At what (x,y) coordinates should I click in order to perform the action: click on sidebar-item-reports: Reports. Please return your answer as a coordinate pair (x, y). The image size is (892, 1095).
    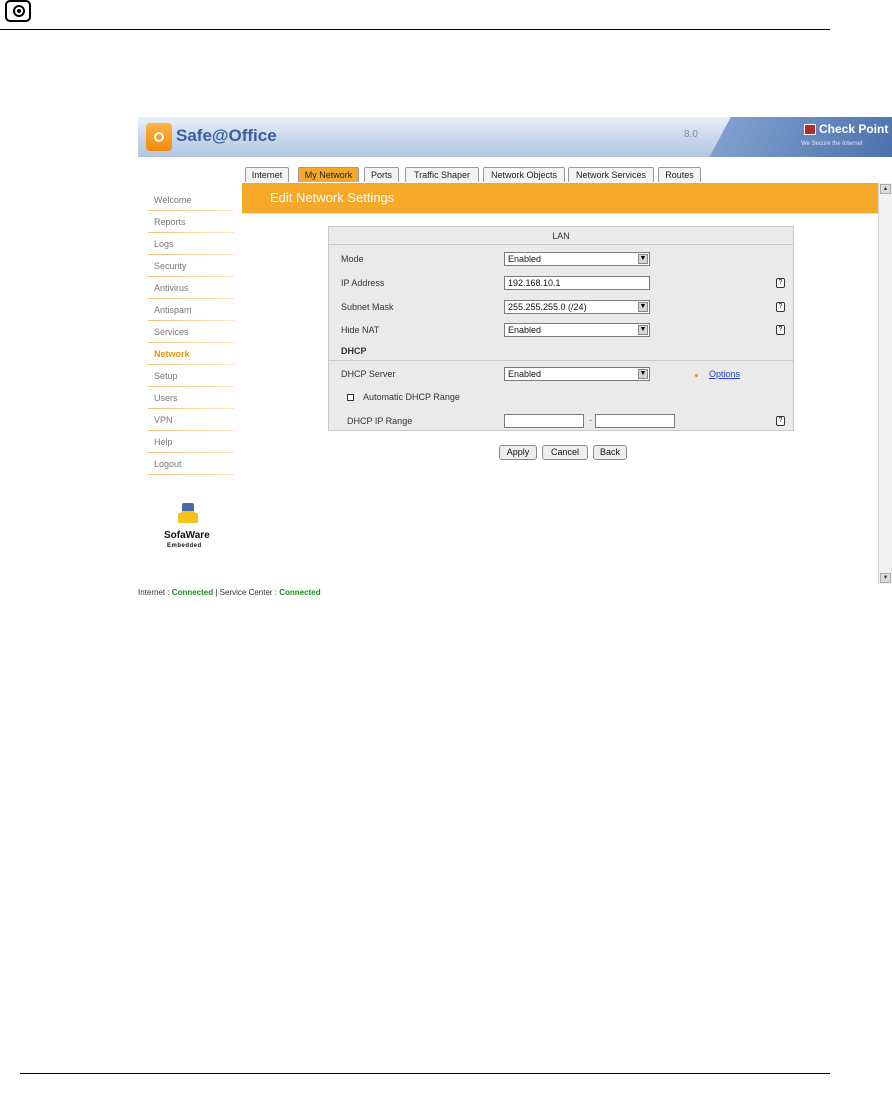
    Looking at the image, I should click on (189, 223).